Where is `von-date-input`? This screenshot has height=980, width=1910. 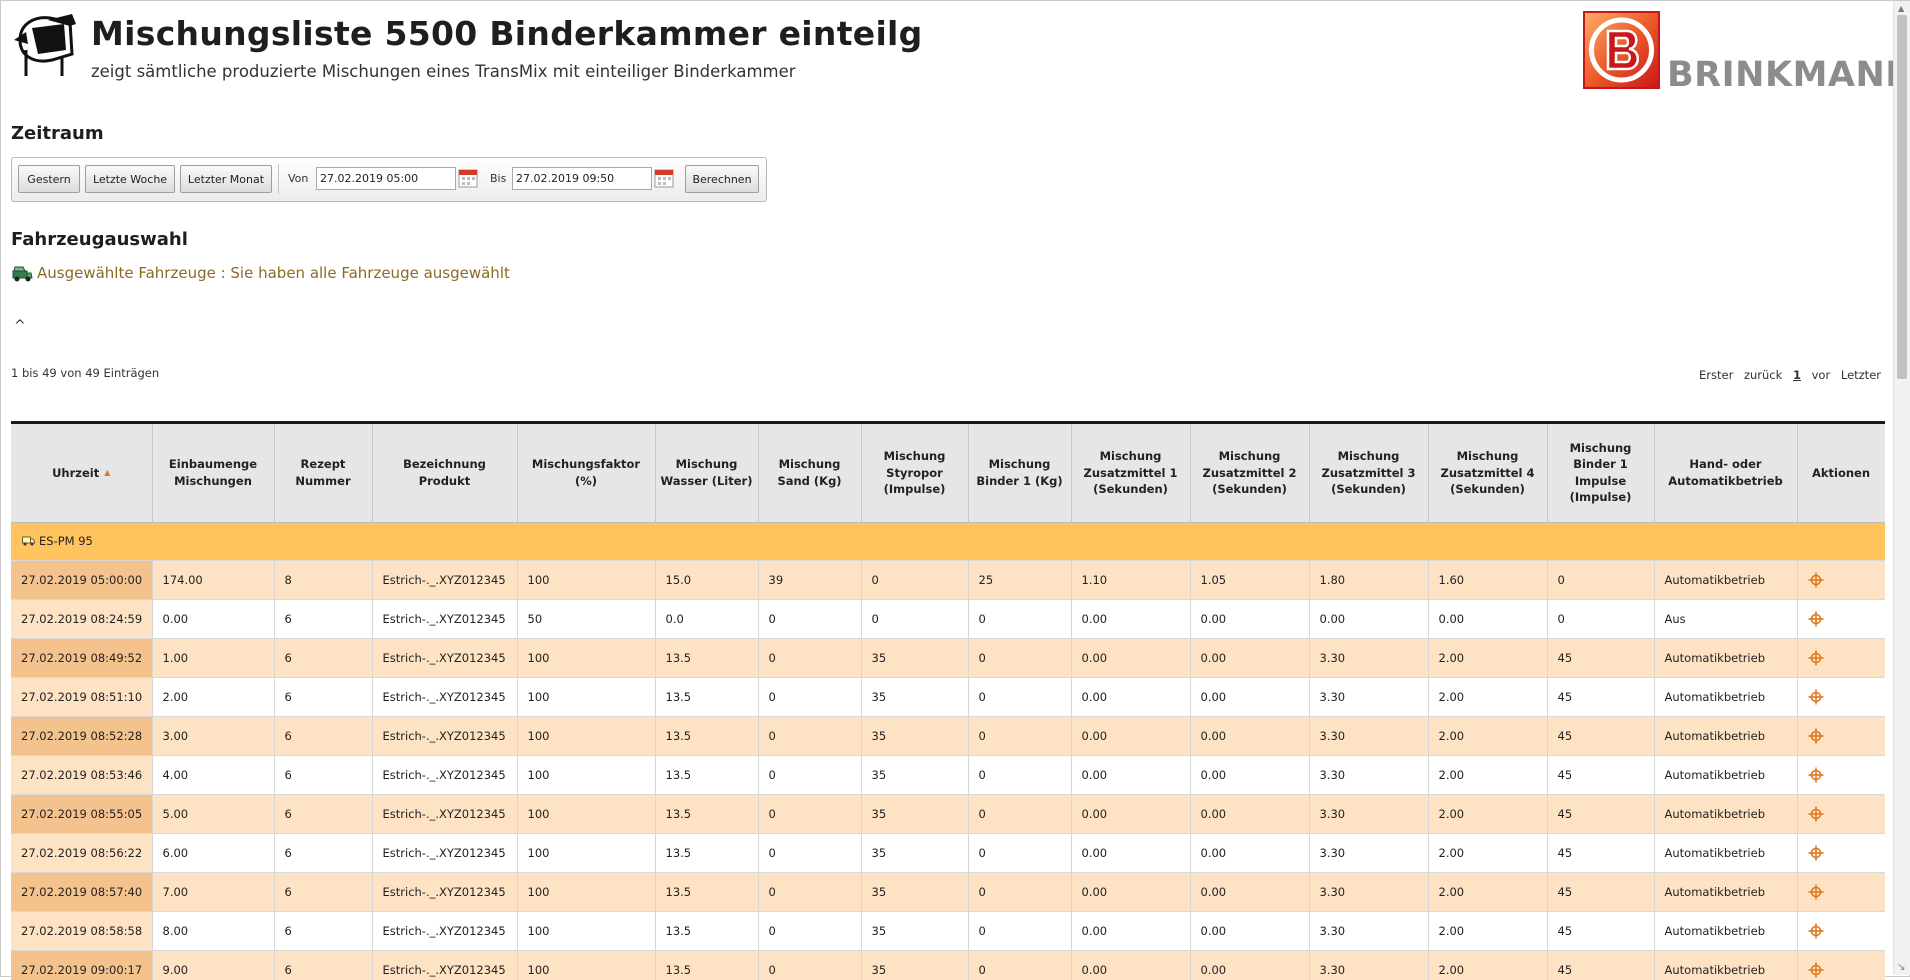
von-date-input is located at coordinates (386, 178).